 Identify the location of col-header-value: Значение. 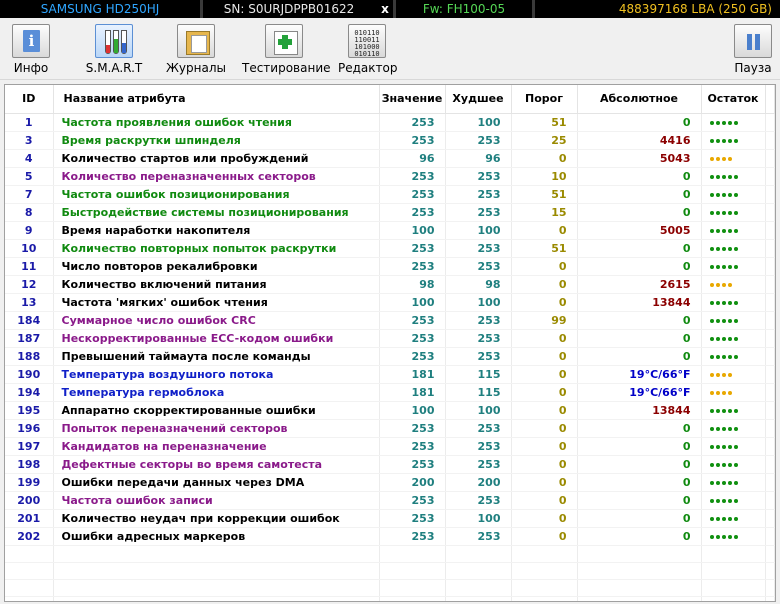
(412, 99).